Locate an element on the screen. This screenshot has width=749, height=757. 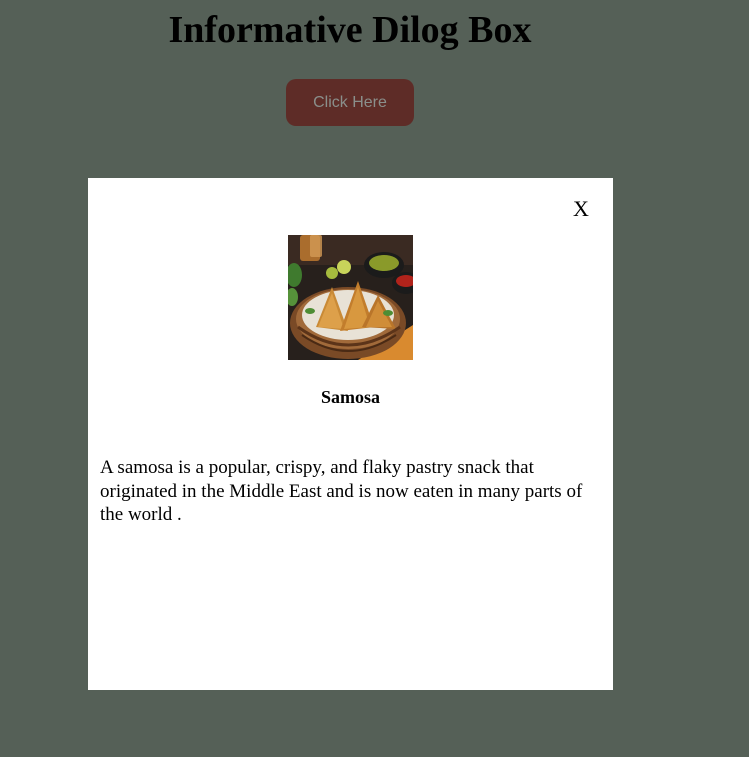
samosa-illustration is located at coordinates (350, 297).